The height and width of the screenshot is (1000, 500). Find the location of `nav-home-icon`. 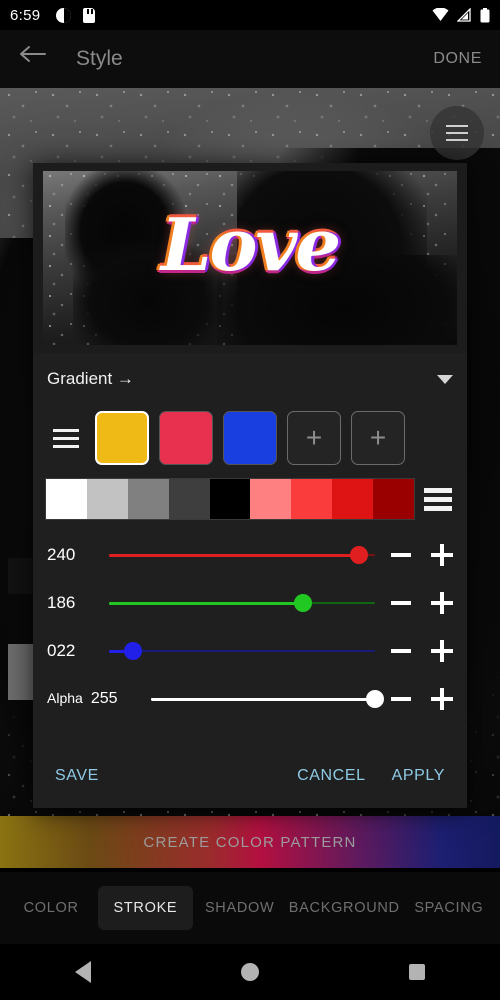

nav-home-icon is located at coordinates (250, 972).